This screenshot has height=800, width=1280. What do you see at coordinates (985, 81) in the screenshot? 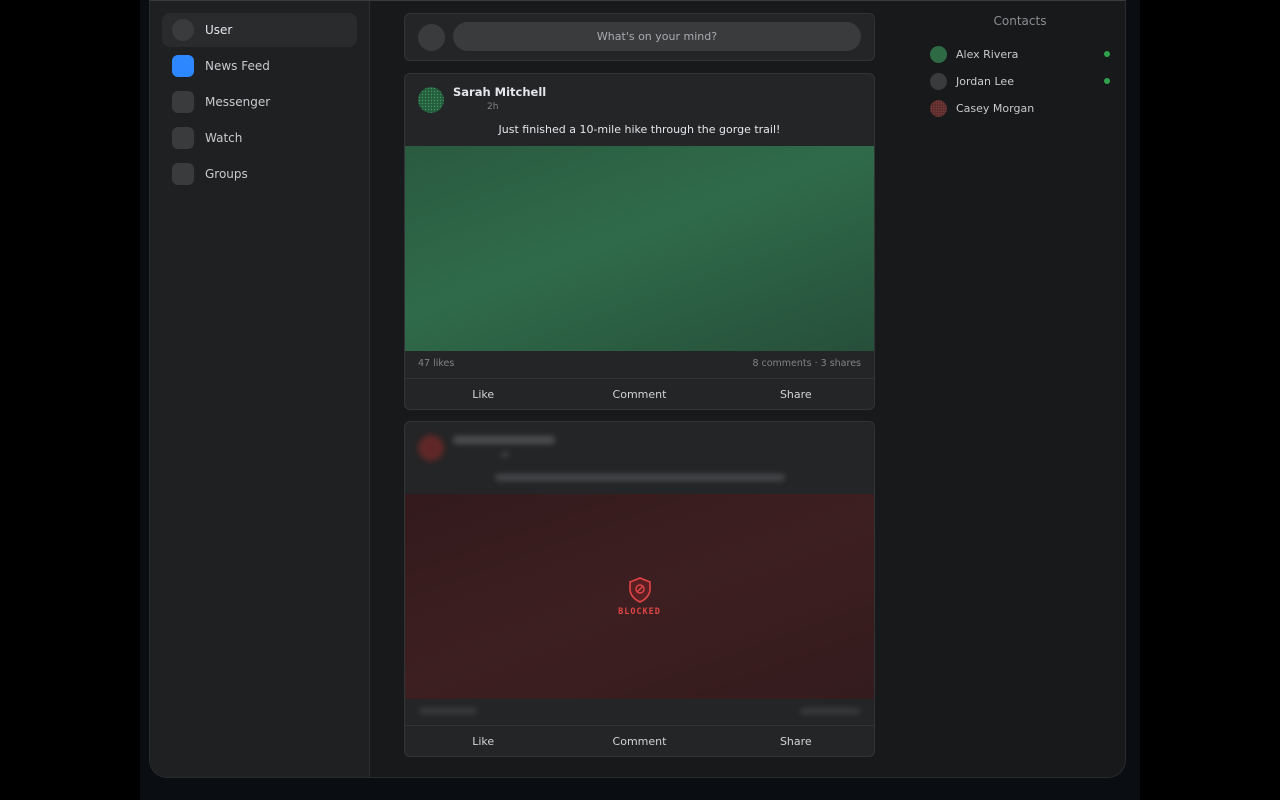
I see `contact-name: Jordan Lee` at bounding box center [985, 81].